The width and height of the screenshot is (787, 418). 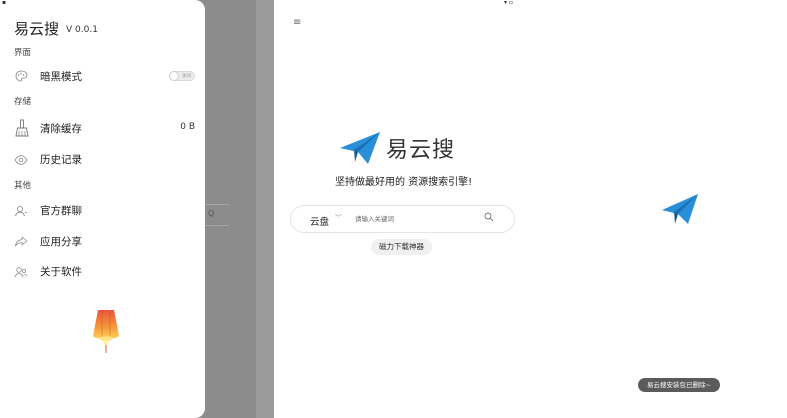 I want to click on menu-item-about: 关于软件, so click(x=102, y=271).